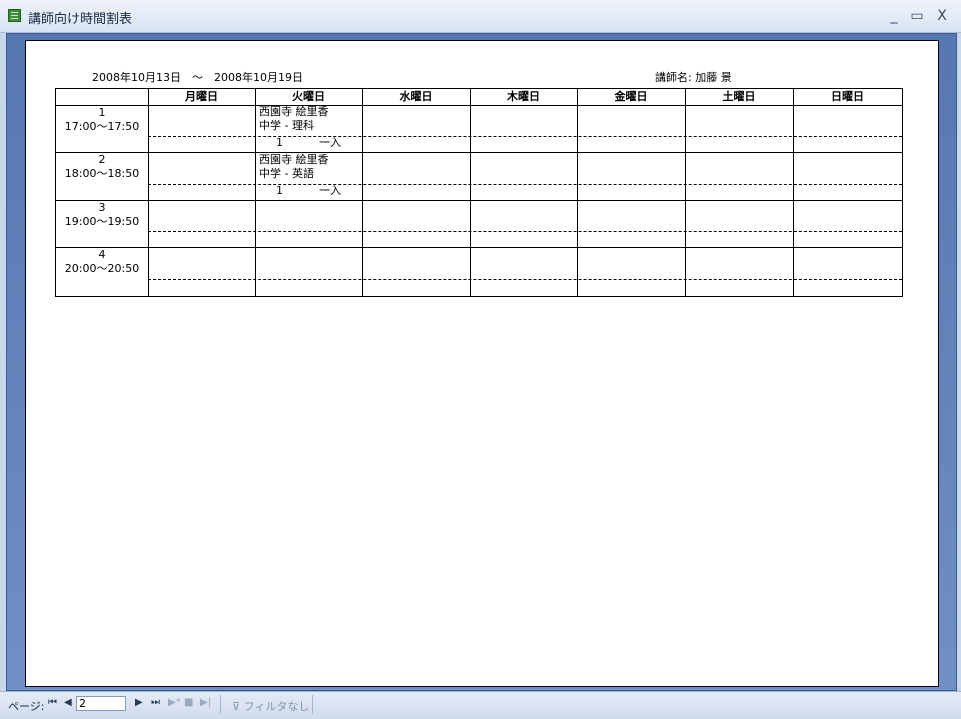 The height and width of the screenshot is (719, 961). I want to click on funnel-icon: ⊽, so click(238, 706).